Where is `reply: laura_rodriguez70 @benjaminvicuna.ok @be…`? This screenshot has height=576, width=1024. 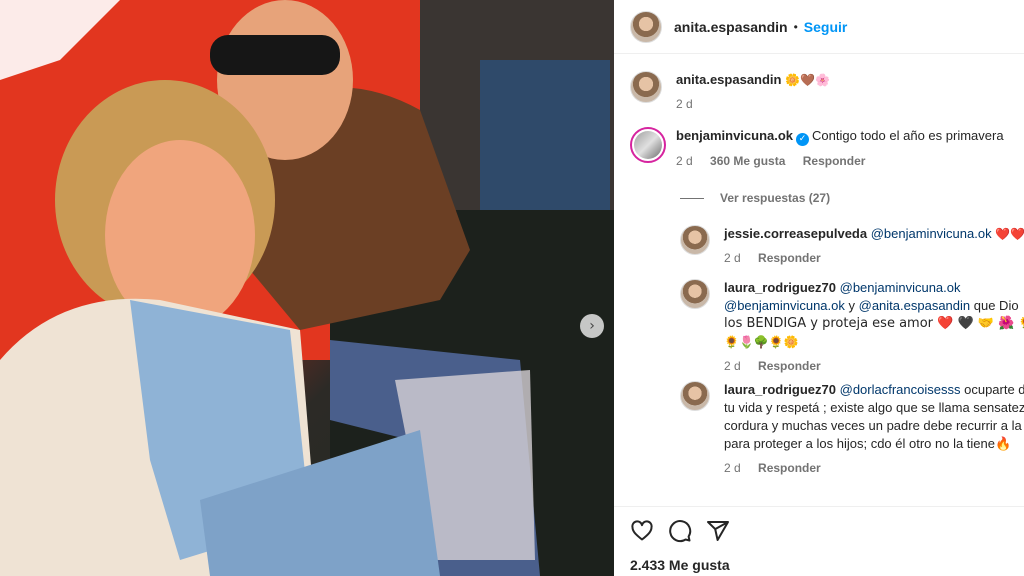
reply: laura_rodriguez70 @benjaminvicuna.ok @be… is located at coordinates (852, 327).